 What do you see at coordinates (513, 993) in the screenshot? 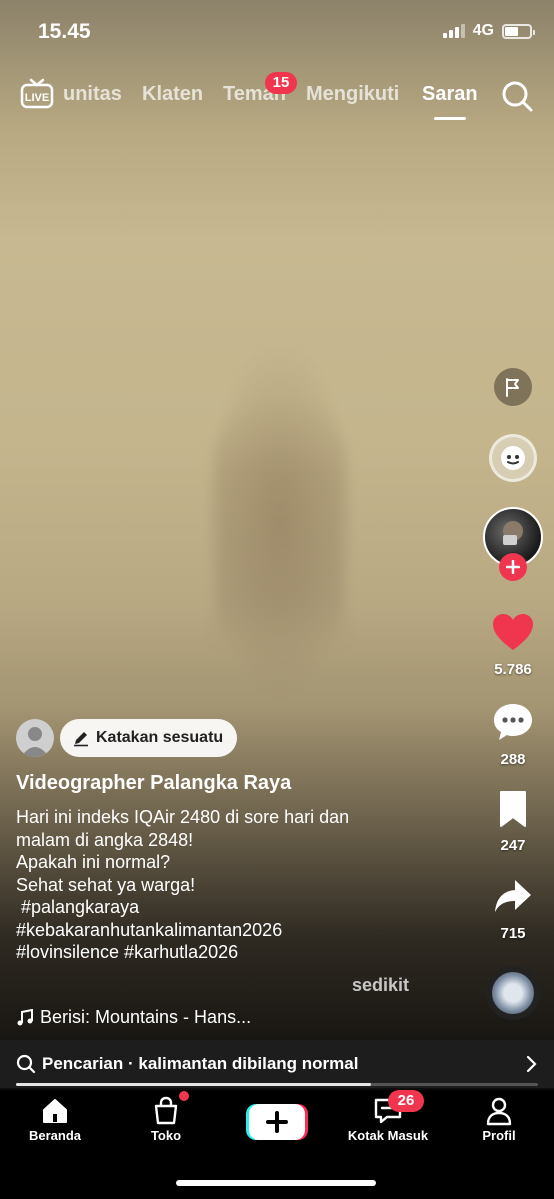
I see `music-disc-icon` at bounding box center [513, 993].